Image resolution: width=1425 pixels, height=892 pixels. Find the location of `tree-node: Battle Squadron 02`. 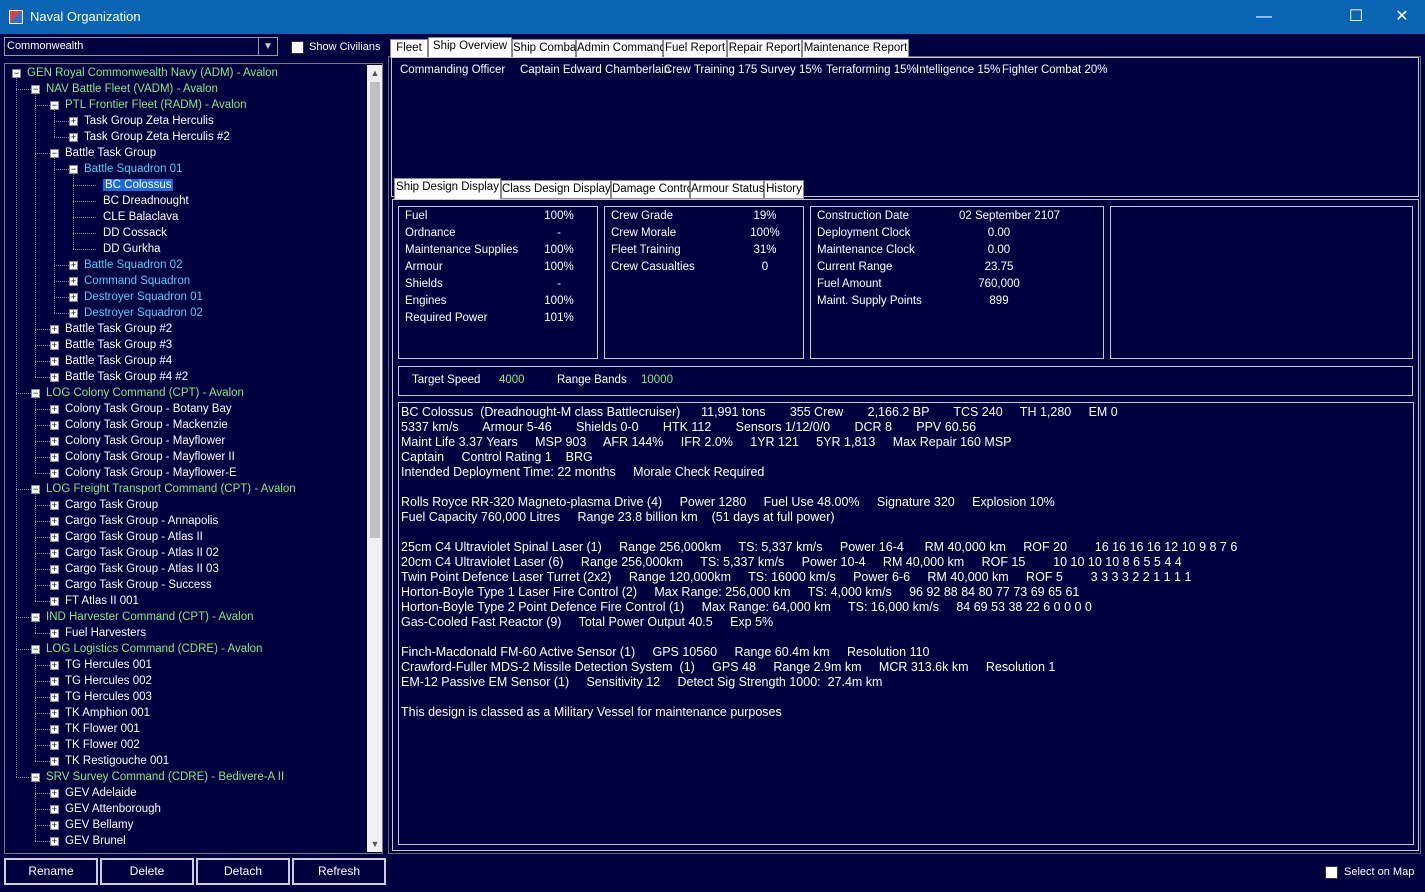

tree-node: Battle Squadron 02 is located at coordinates (133, 265).